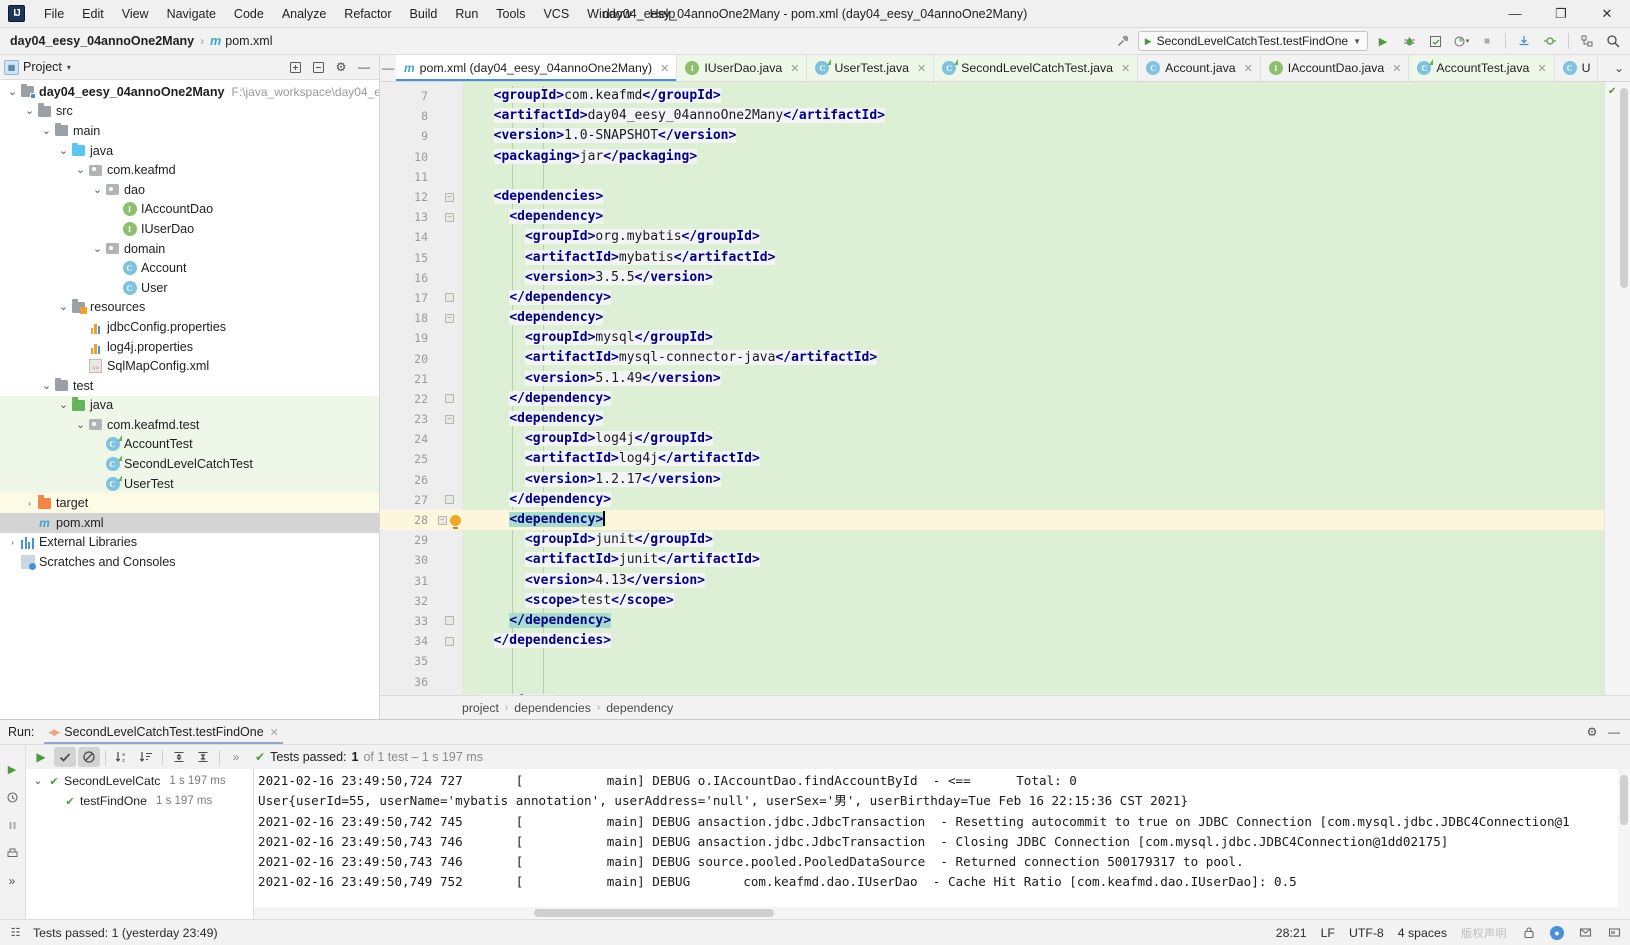 The width and height of the screenshot is (1630, 945). What do you see at coordinates (367, 14) in the screenshot?
I see `menu-item-refactor: Refactor` at bounding box center [367, 14].